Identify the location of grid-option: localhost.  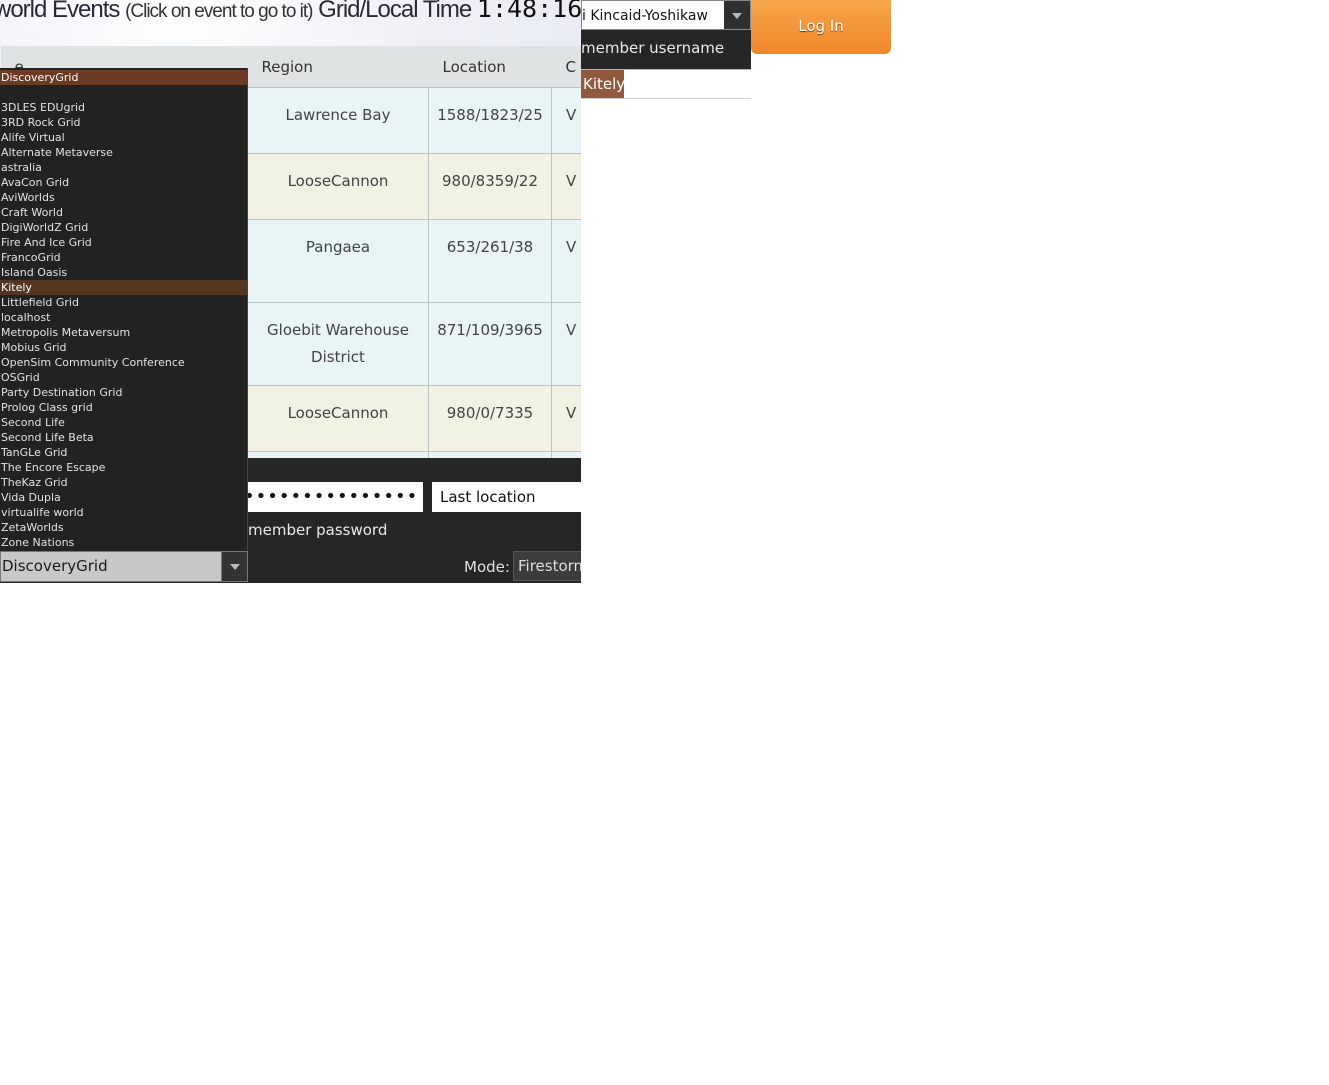
(123, 317).